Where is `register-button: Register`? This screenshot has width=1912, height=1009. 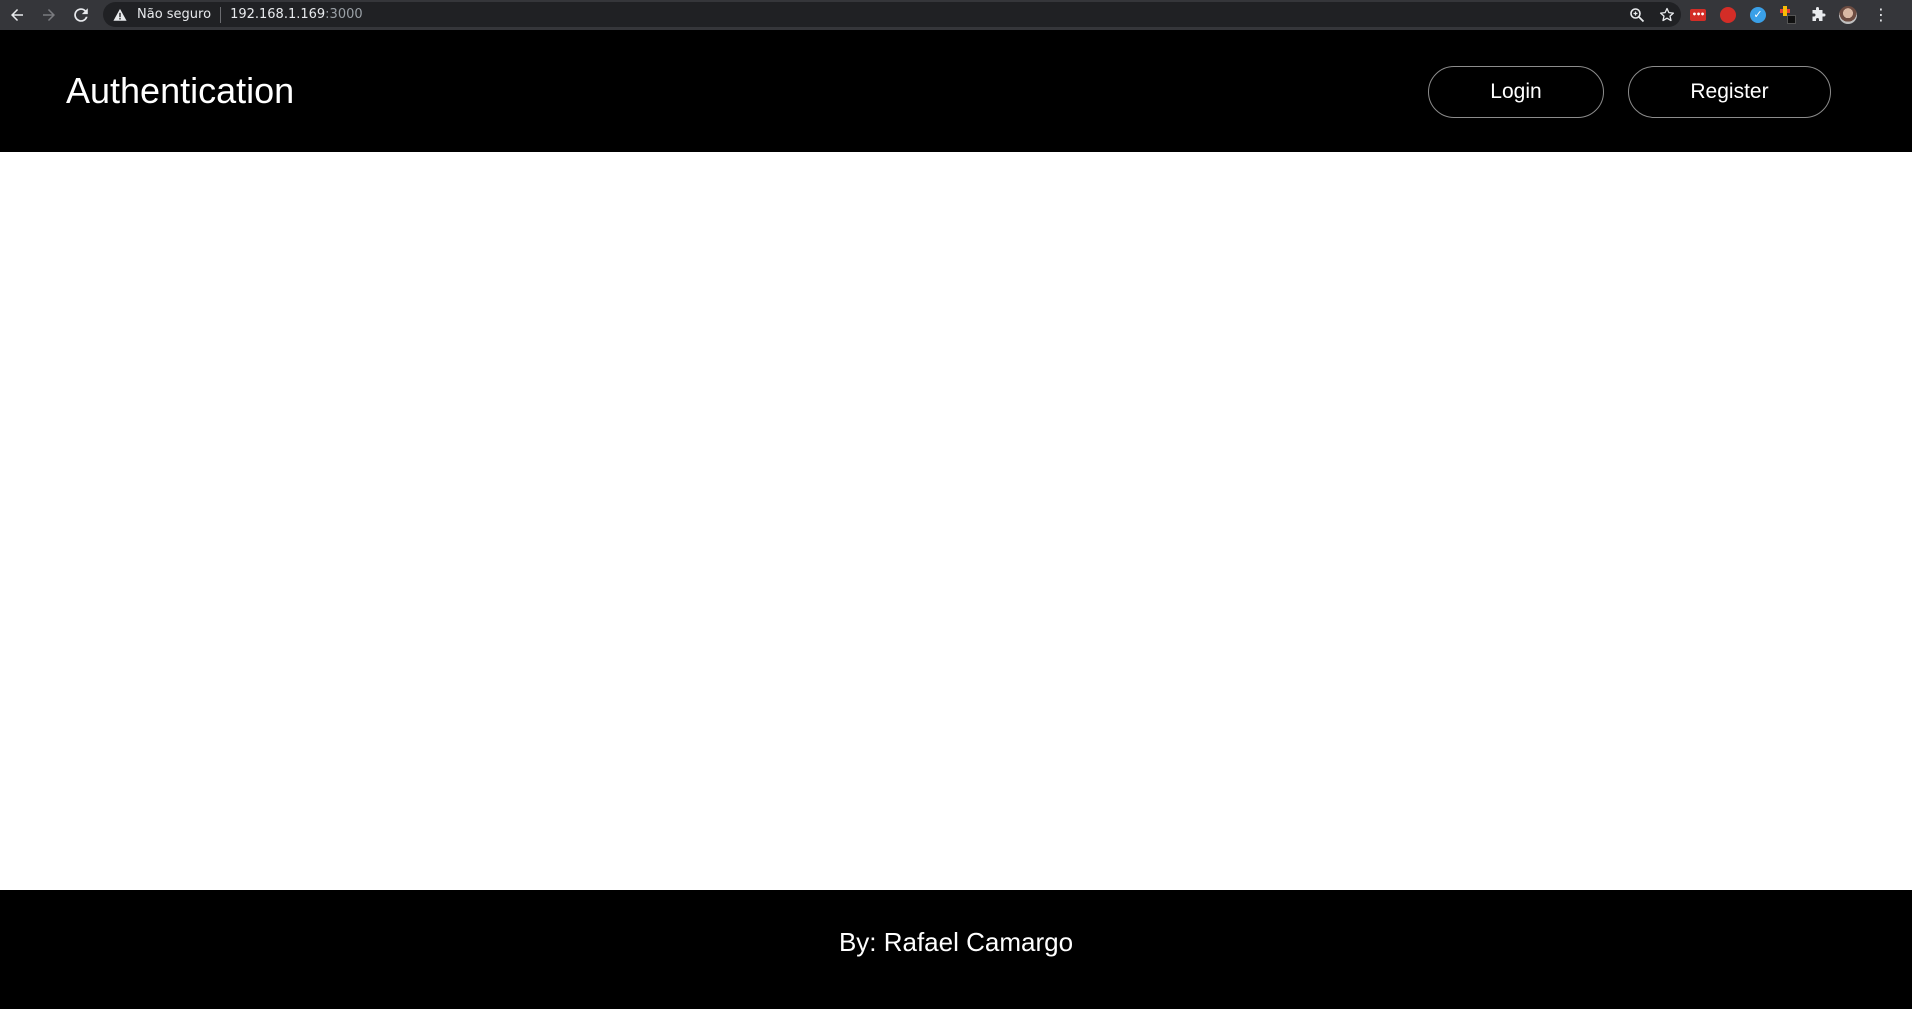 register-button: Register is located at coordinates (1729, 92).